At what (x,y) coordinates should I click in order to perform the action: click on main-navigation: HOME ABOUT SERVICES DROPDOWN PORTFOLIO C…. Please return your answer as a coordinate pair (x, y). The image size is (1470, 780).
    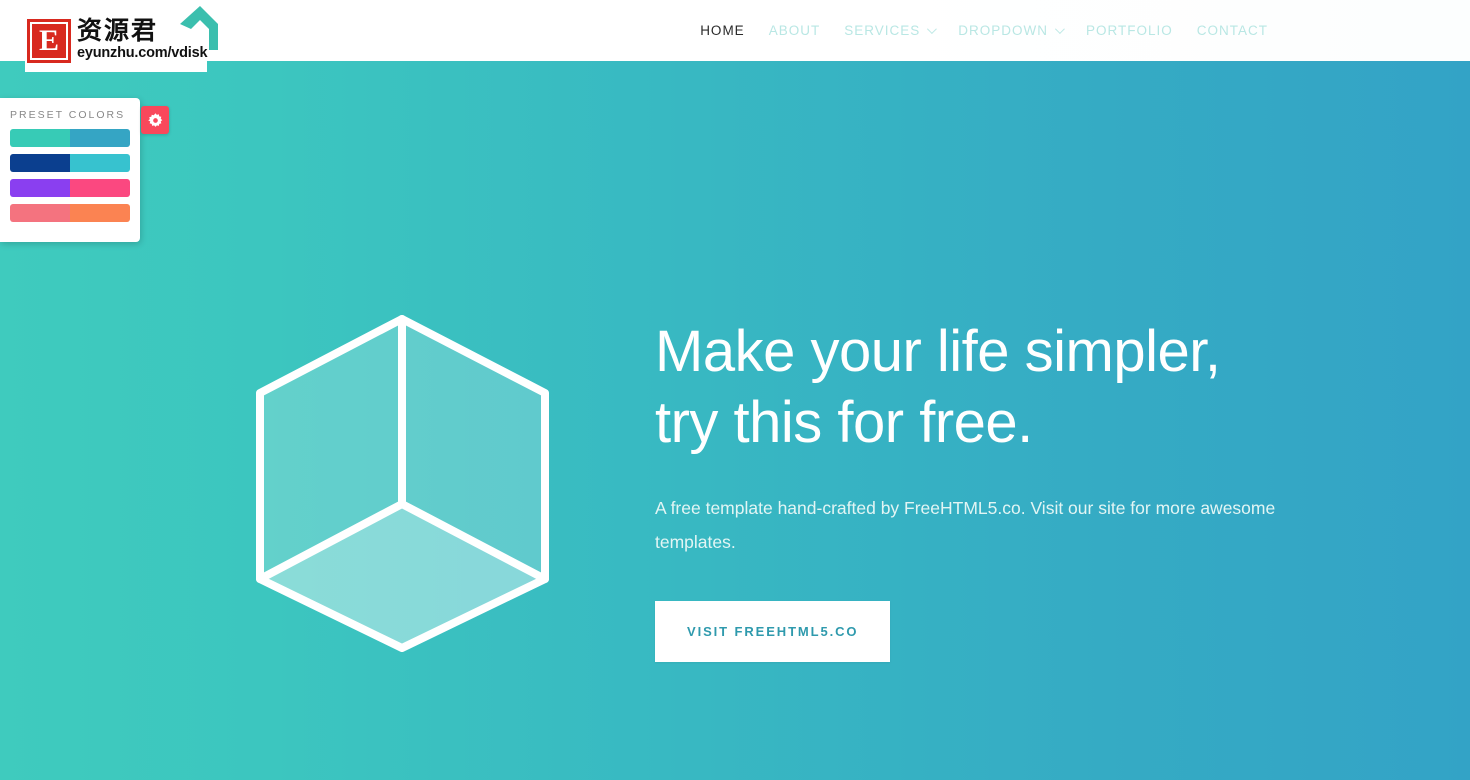
    Looking at the image, I should click on (984, 30).